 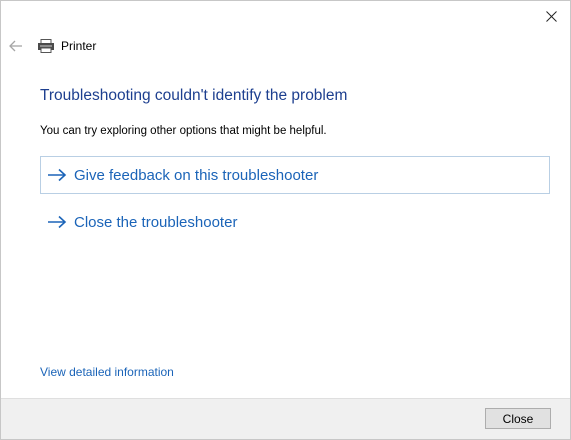 I want to click on give-feedback-label: Give feedback on this troubleshooter, so click(x=196, y=175).